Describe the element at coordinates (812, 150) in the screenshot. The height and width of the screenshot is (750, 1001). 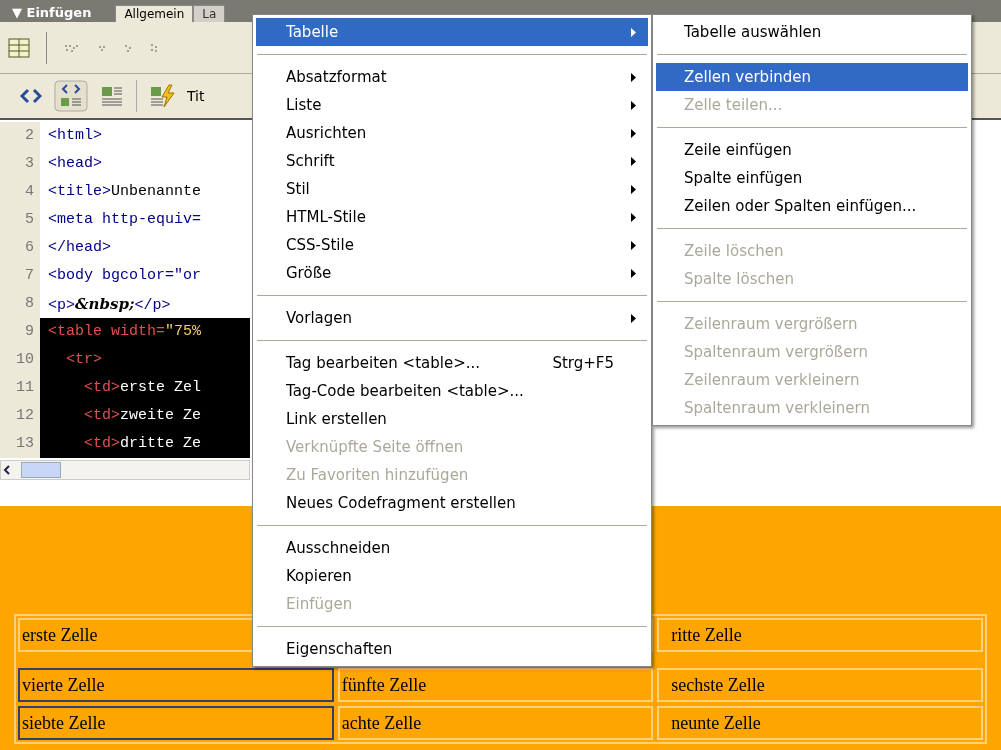
I see `menu-item: Zeile einfügen` at that location.